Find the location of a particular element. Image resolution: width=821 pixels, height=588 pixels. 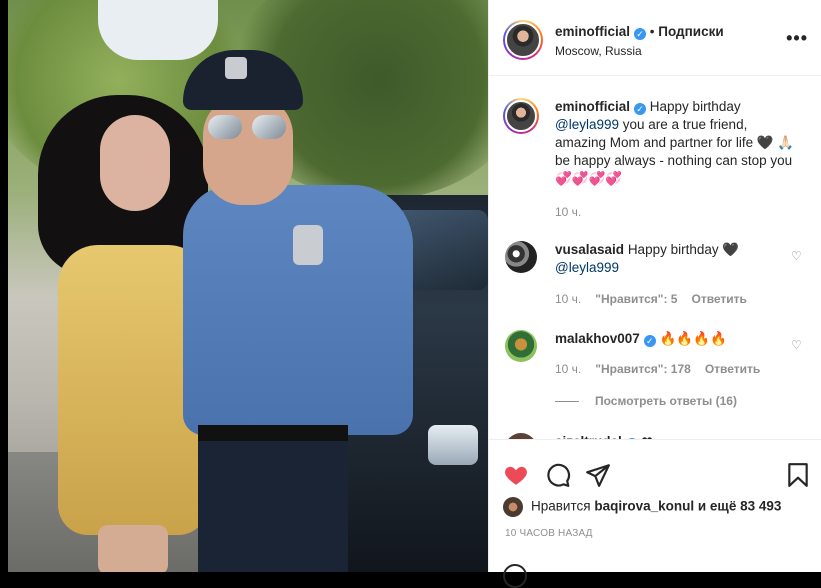

liker-username: baqirova_konul is located at coordinates (644, 506).